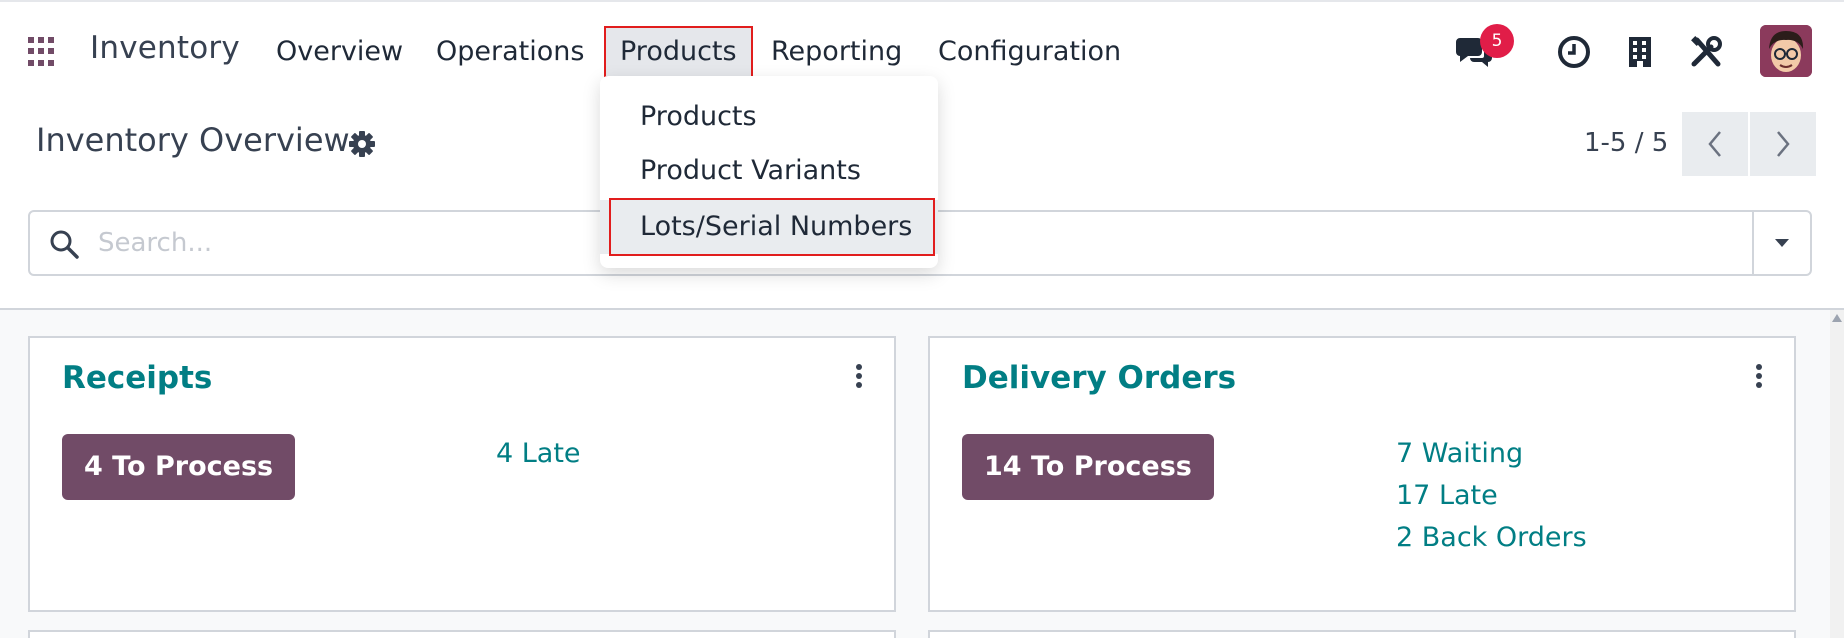 This screenshot has width=1844, height=638. I want to click on menu-reporting: Reporting, so click(836, 52).